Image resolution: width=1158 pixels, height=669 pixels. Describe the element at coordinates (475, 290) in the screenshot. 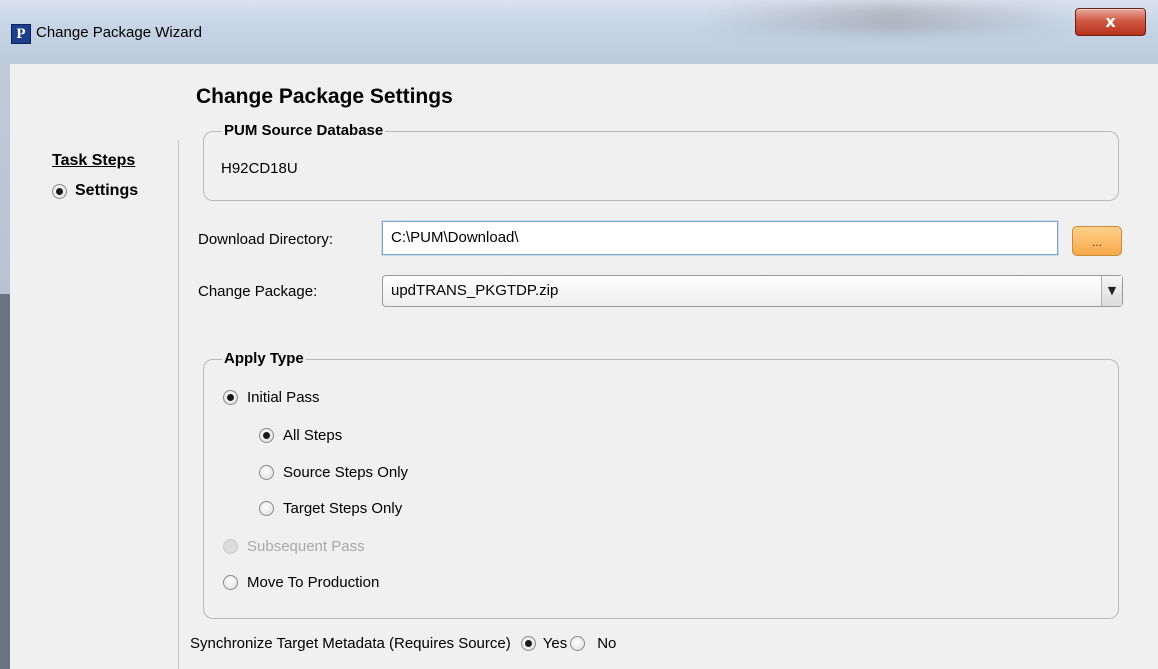

I see `change-package-value: updTRANS_PKGTDP.zip` at that location.